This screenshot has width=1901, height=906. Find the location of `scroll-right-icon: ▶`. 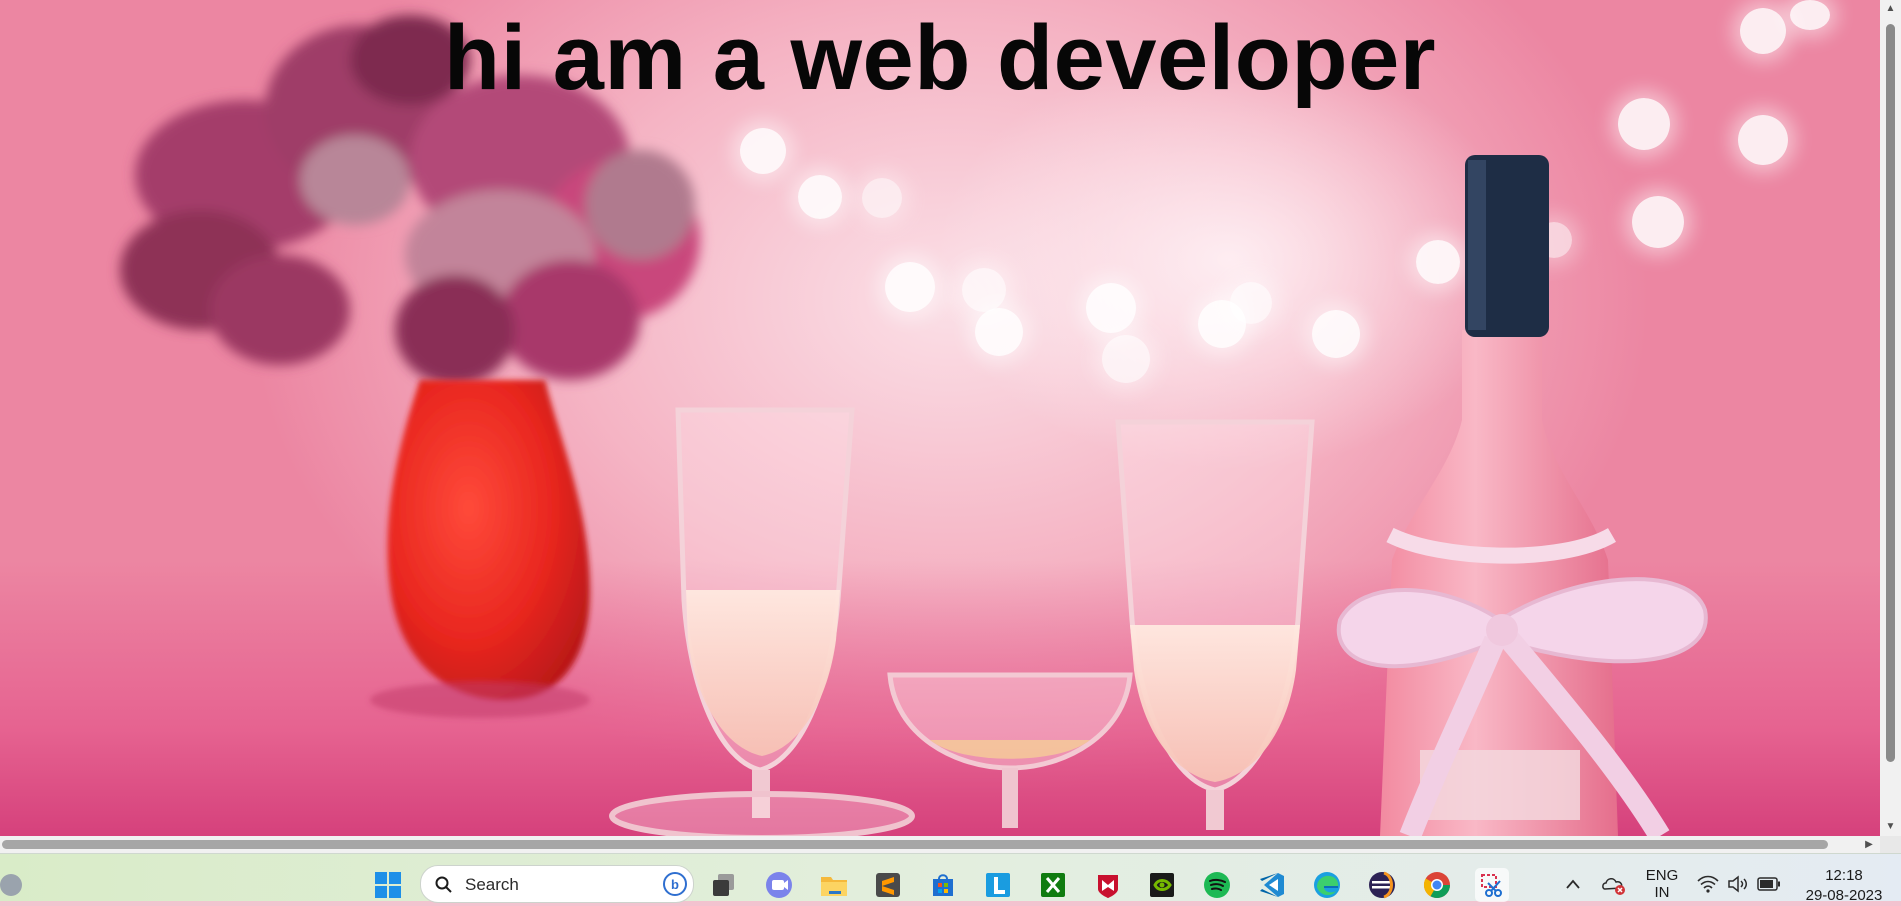

scroll-right-icon: ▶ is located at coordinates (1869, 844).